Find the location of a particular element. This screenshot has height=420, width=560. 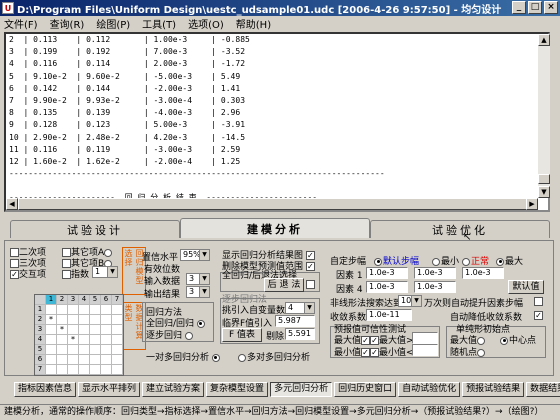

bottom-button-regression: 多元回归分析 is located at coordinates (301, 389).